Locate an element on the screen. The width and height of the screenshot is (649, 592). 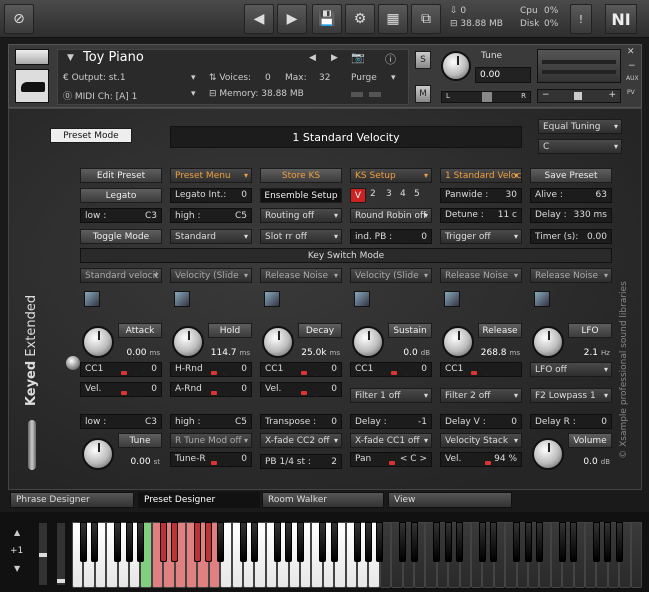
timer-field: Timer (s): 0.00 is located at coordinates (571, 236).